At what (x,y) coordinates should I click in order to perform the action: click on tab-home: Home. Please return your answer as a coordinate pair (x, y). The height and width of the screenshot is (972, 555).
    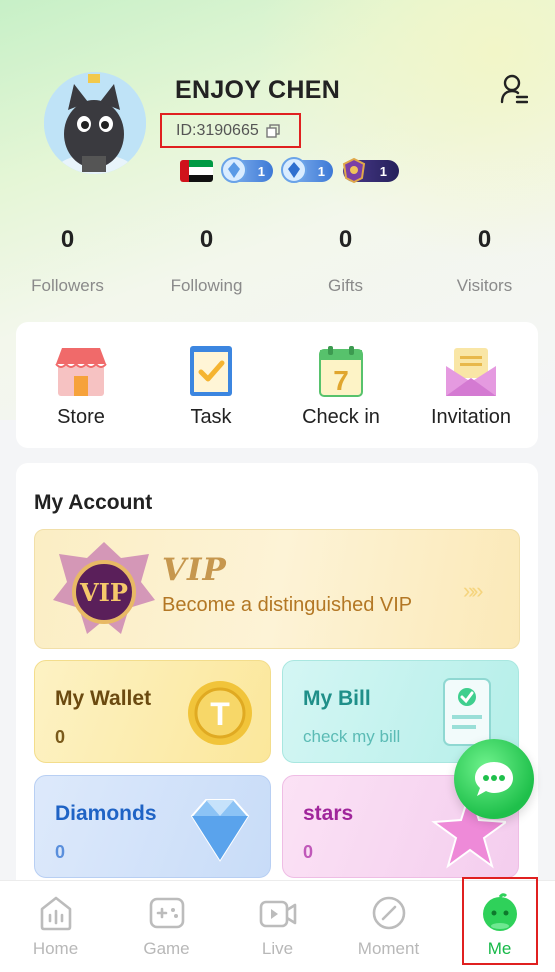
    Looking at the image, I should click on (55, 926).